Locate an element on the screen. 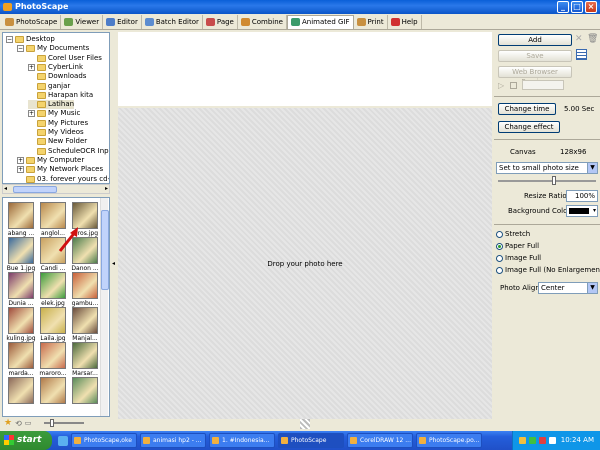  list-view-icon is located at coordinates (581, 54).